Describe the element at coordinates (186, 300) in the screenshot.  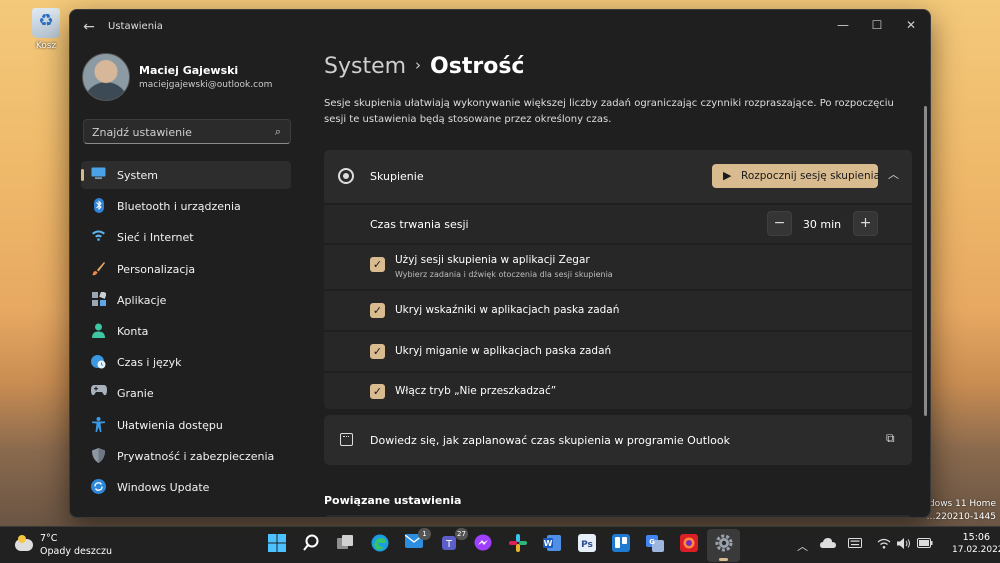
I see `sidebar-item-apps: Aplikacje` at that location.